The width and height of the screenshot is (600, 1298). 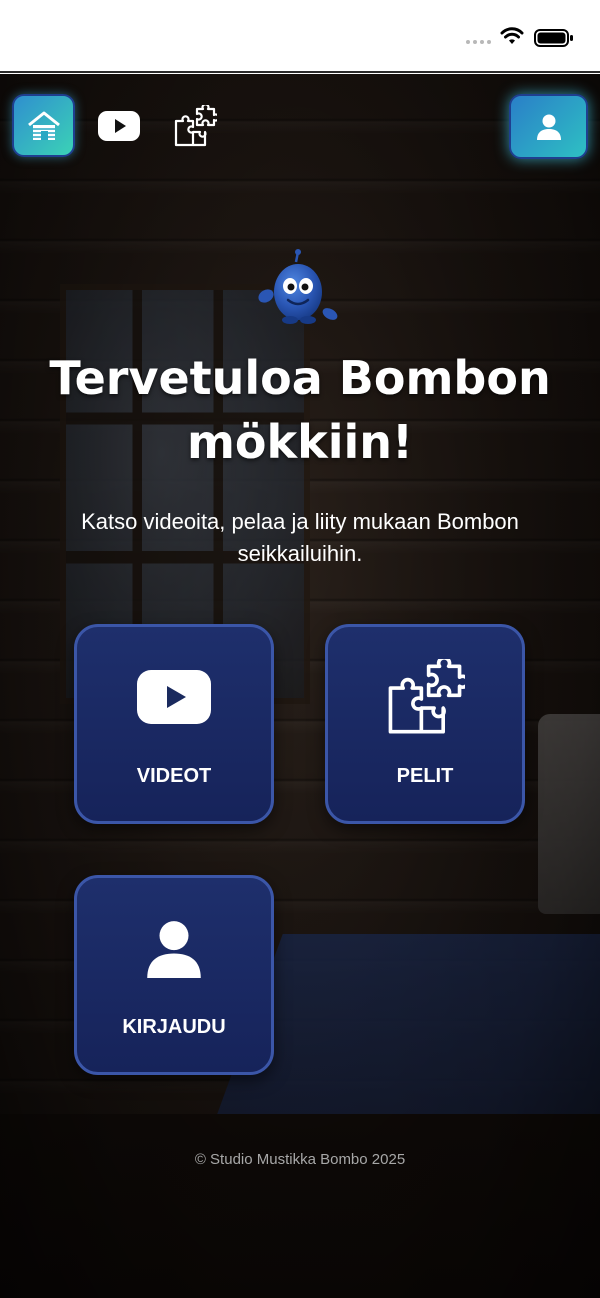 I want to click on login-card-button: KIRJAUDU, so click(x=174, y=975).